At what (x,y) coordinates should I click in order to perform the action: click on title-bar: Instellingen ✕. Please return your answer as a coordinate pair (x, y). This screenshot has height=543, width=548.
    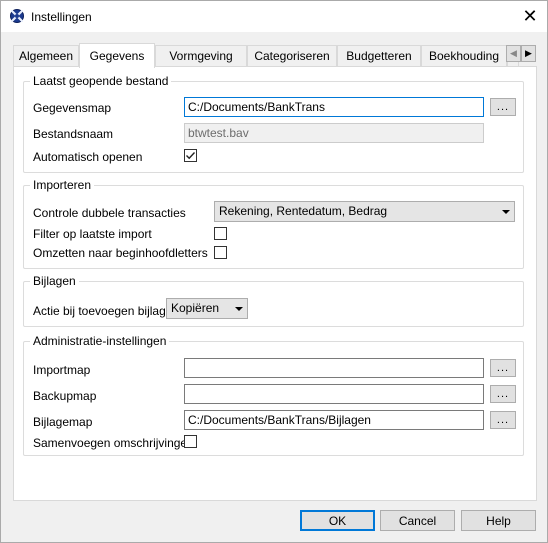
    Looking at the image, I should click on (274, 16).